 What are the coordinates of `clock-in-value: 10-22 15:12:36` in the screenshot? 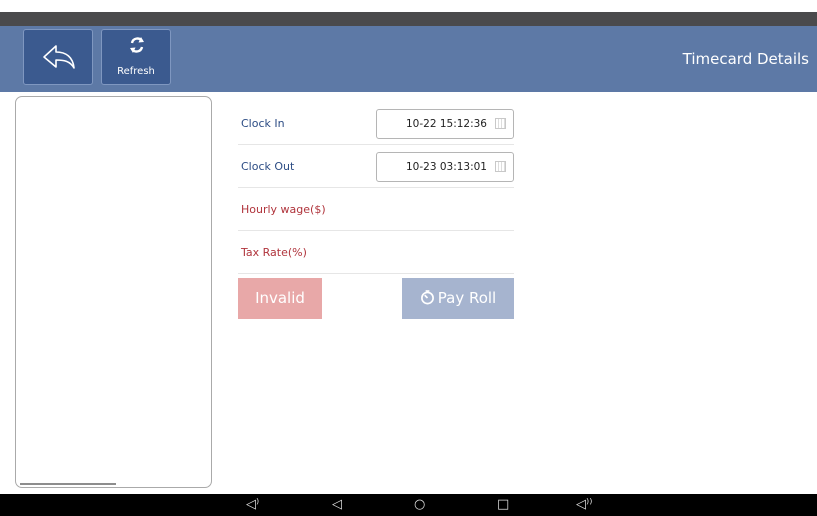 It's located at (446, 124).